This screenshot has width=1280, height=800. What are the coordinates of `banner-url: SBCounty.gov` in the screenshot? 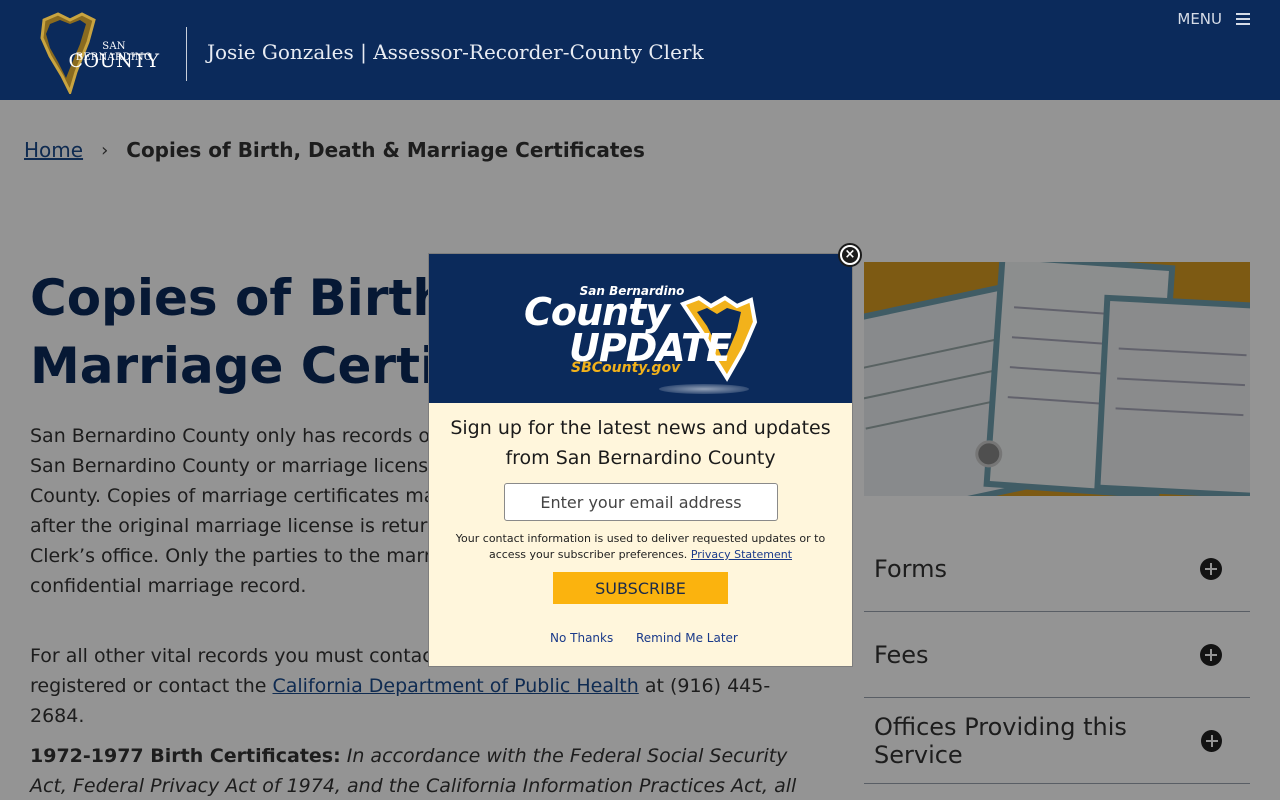 It's located at (626, 368).